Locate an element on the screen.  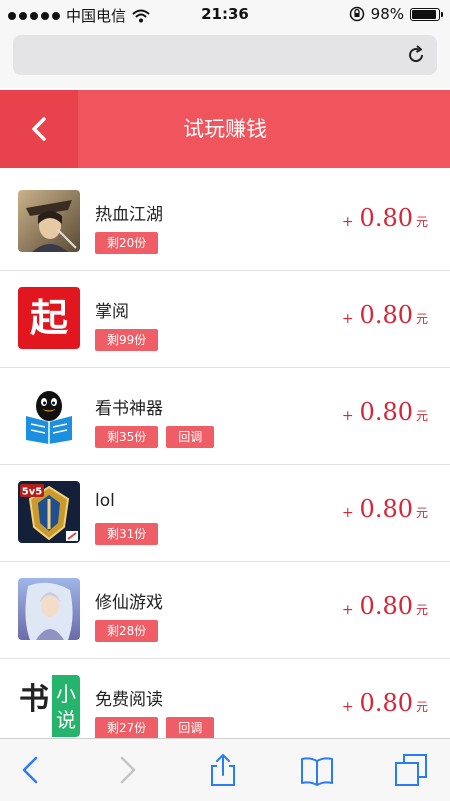
remaining-badge: 剩31份 is located at coordinates (127, 534).